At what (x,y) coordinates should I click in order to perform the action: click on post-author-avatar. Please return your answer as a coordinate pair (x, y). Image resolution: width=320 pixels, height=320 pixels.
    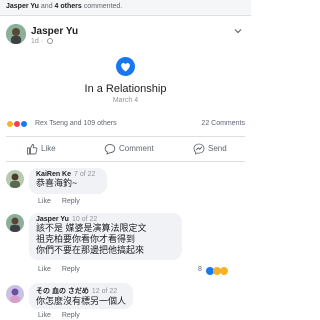
    Looking at the image, I should click on (16, 34).